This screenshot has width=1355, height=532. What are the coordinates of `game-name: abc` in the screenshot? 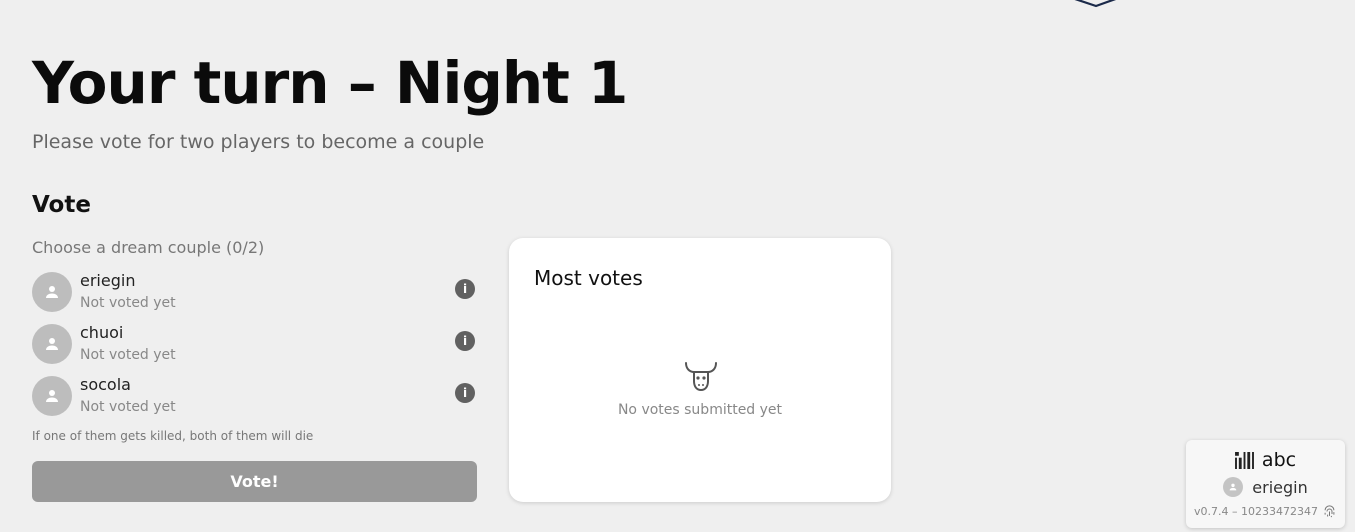 It's located at (1279, 460).